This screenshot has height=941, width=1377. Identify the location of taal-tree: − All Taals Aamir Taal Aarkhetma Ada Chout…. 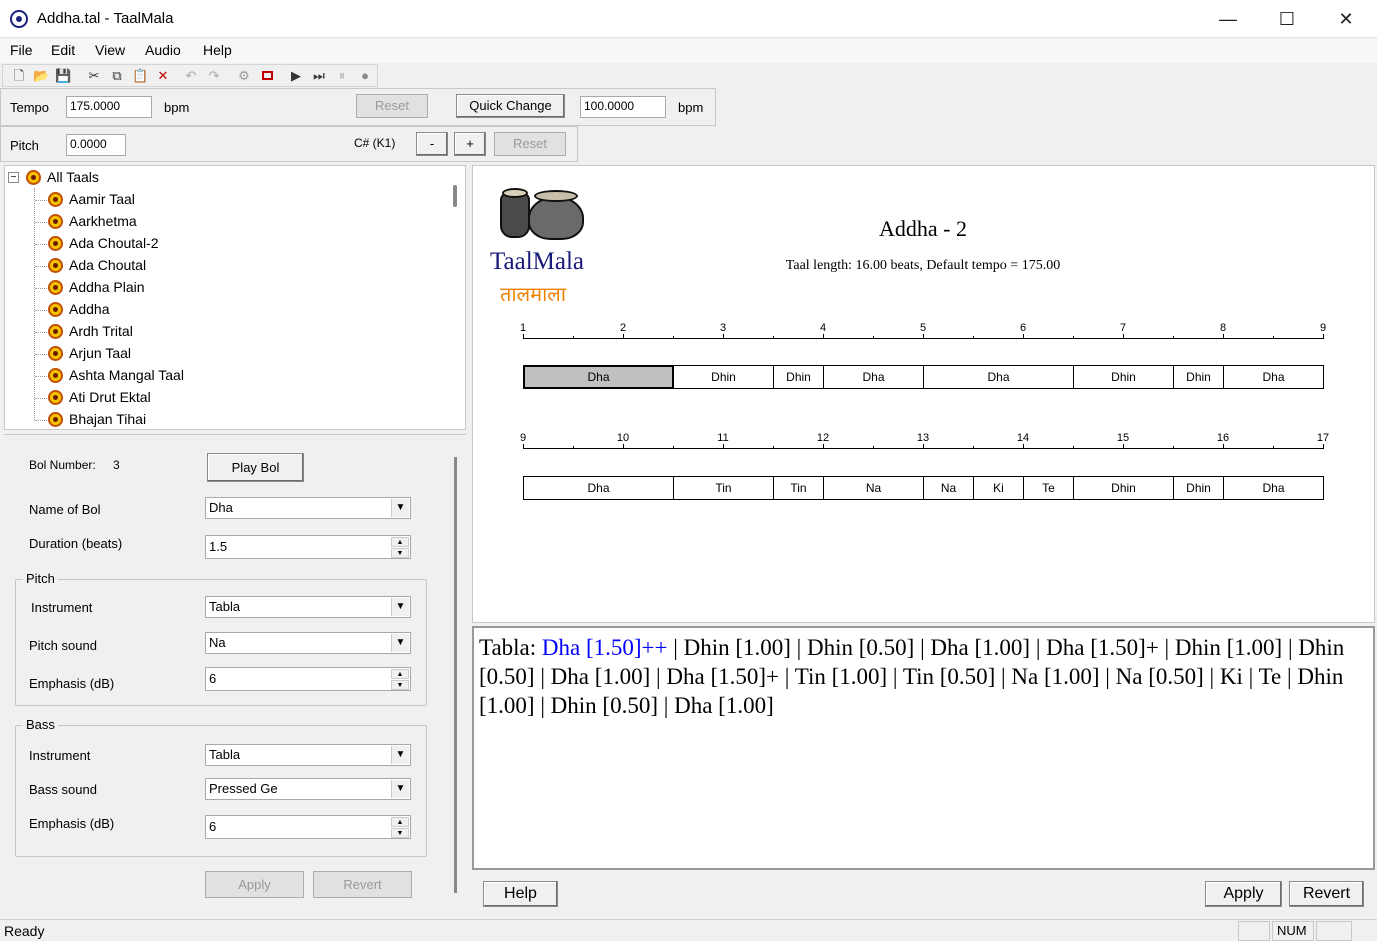
(235, 297).